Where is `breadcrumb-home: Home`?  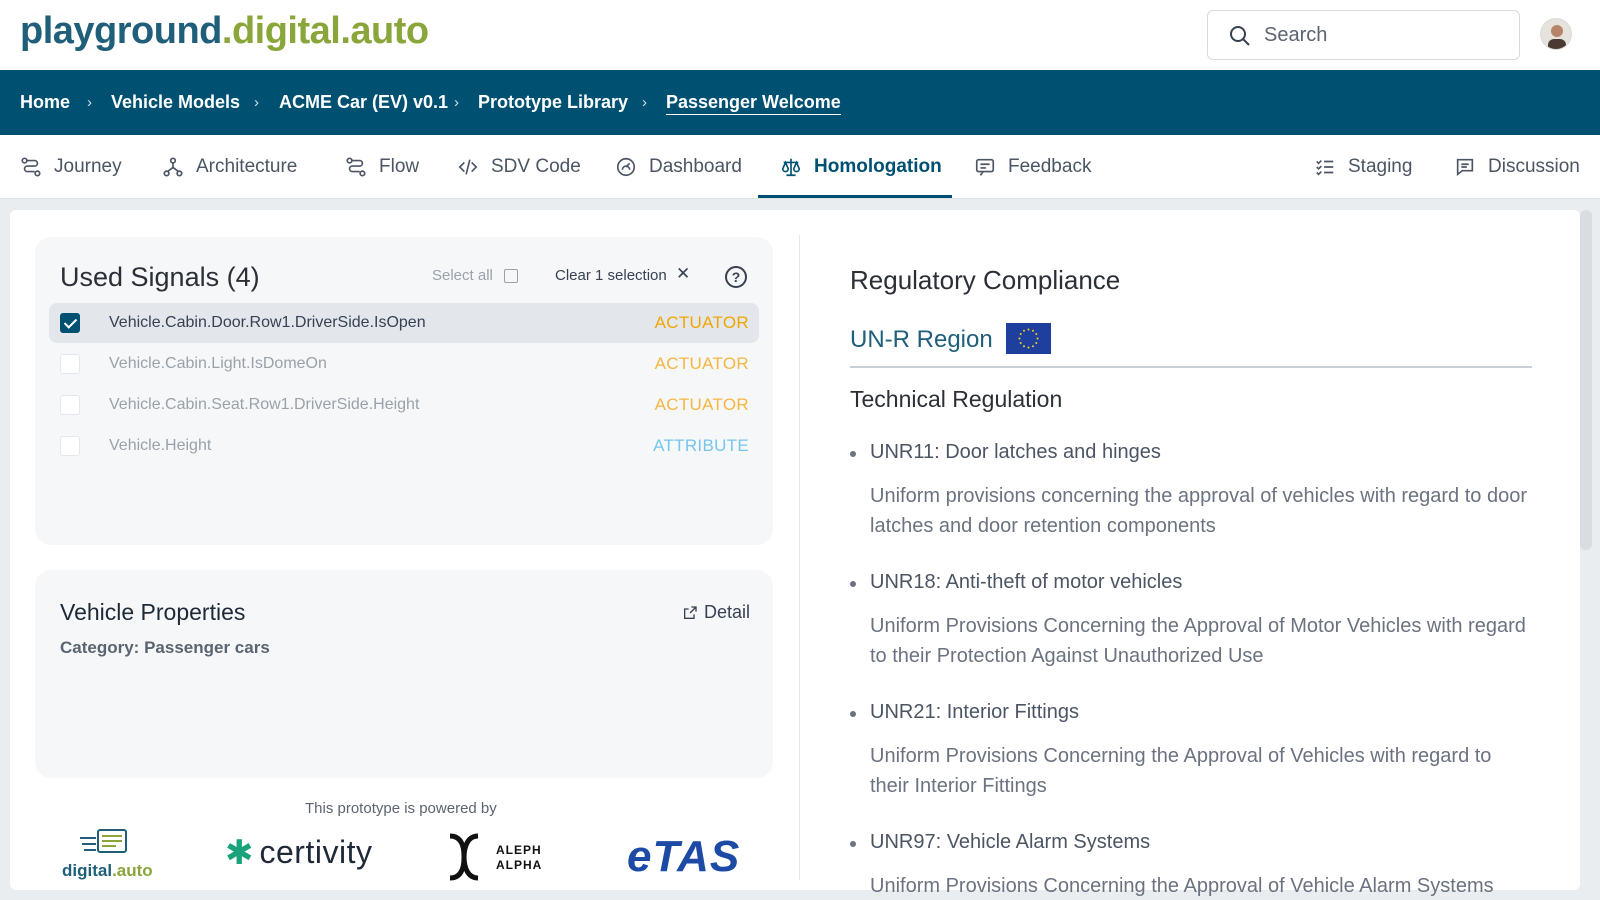
breadcrumb-home: Home is located at coordinates (45, 102).